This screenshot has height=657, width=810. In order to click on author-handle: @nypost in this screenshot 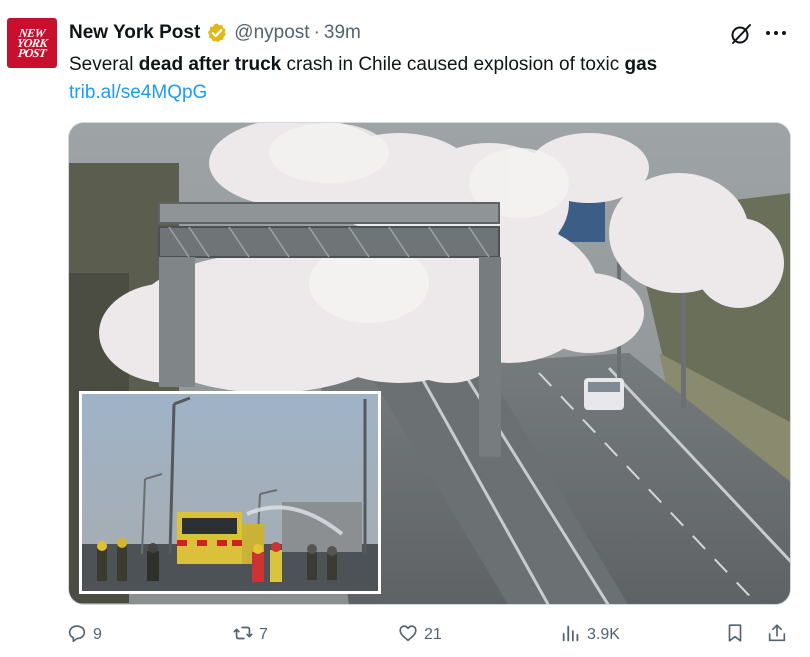, I will do `click(271, 33)`.